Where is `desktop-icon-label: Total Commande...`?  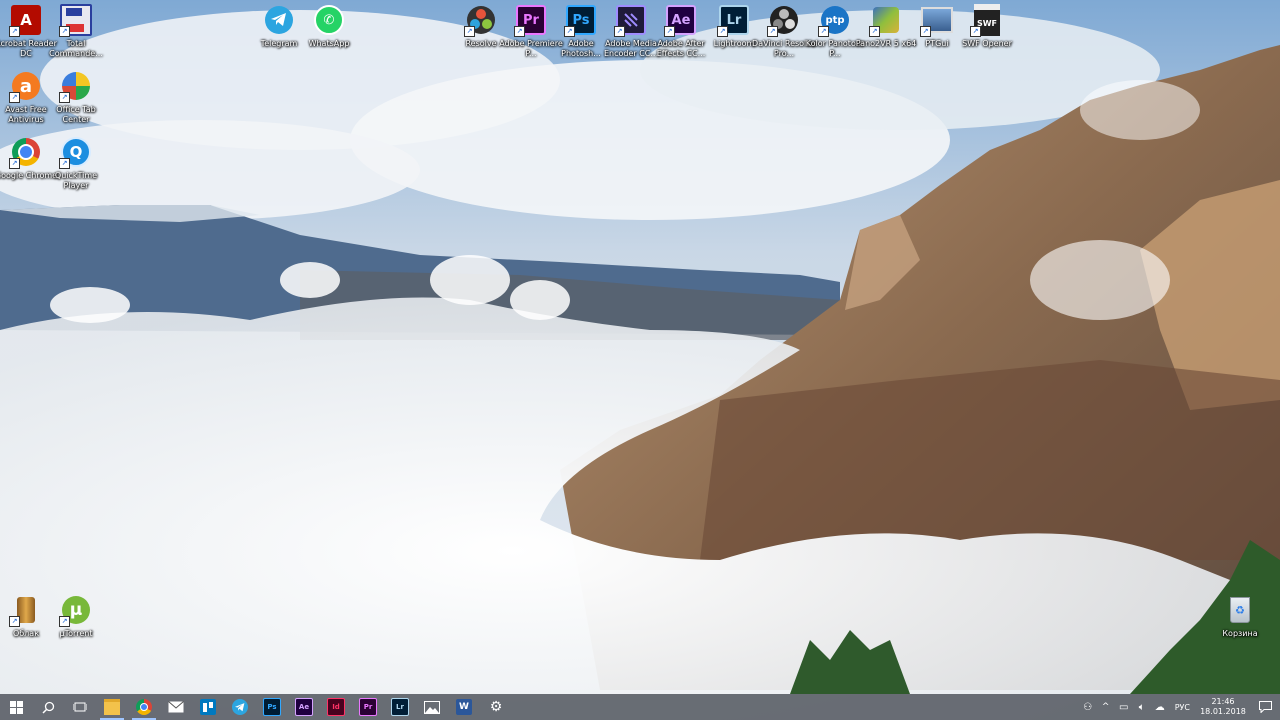 desktop-icon-label: Total Commande... is located at coordinates (76, 48).